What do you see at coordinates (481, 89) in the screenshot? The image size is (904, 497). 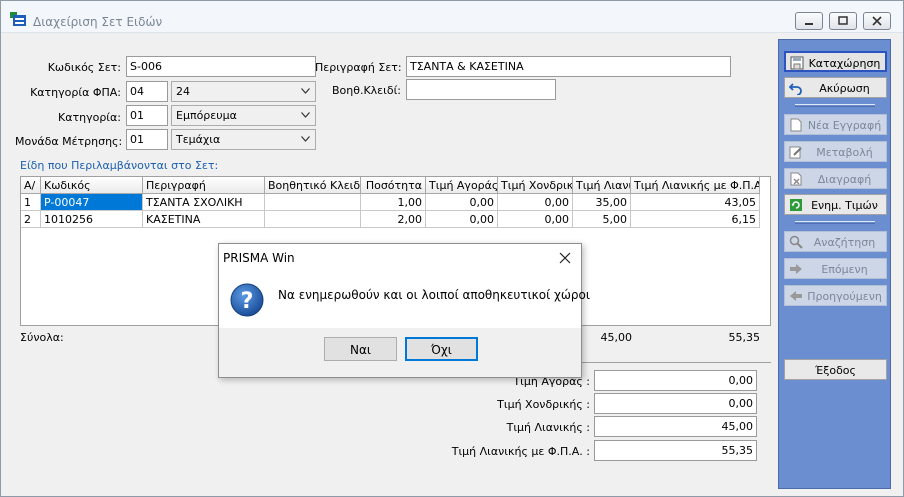 I see `aux-key-input` at bounding box center [481, 89].